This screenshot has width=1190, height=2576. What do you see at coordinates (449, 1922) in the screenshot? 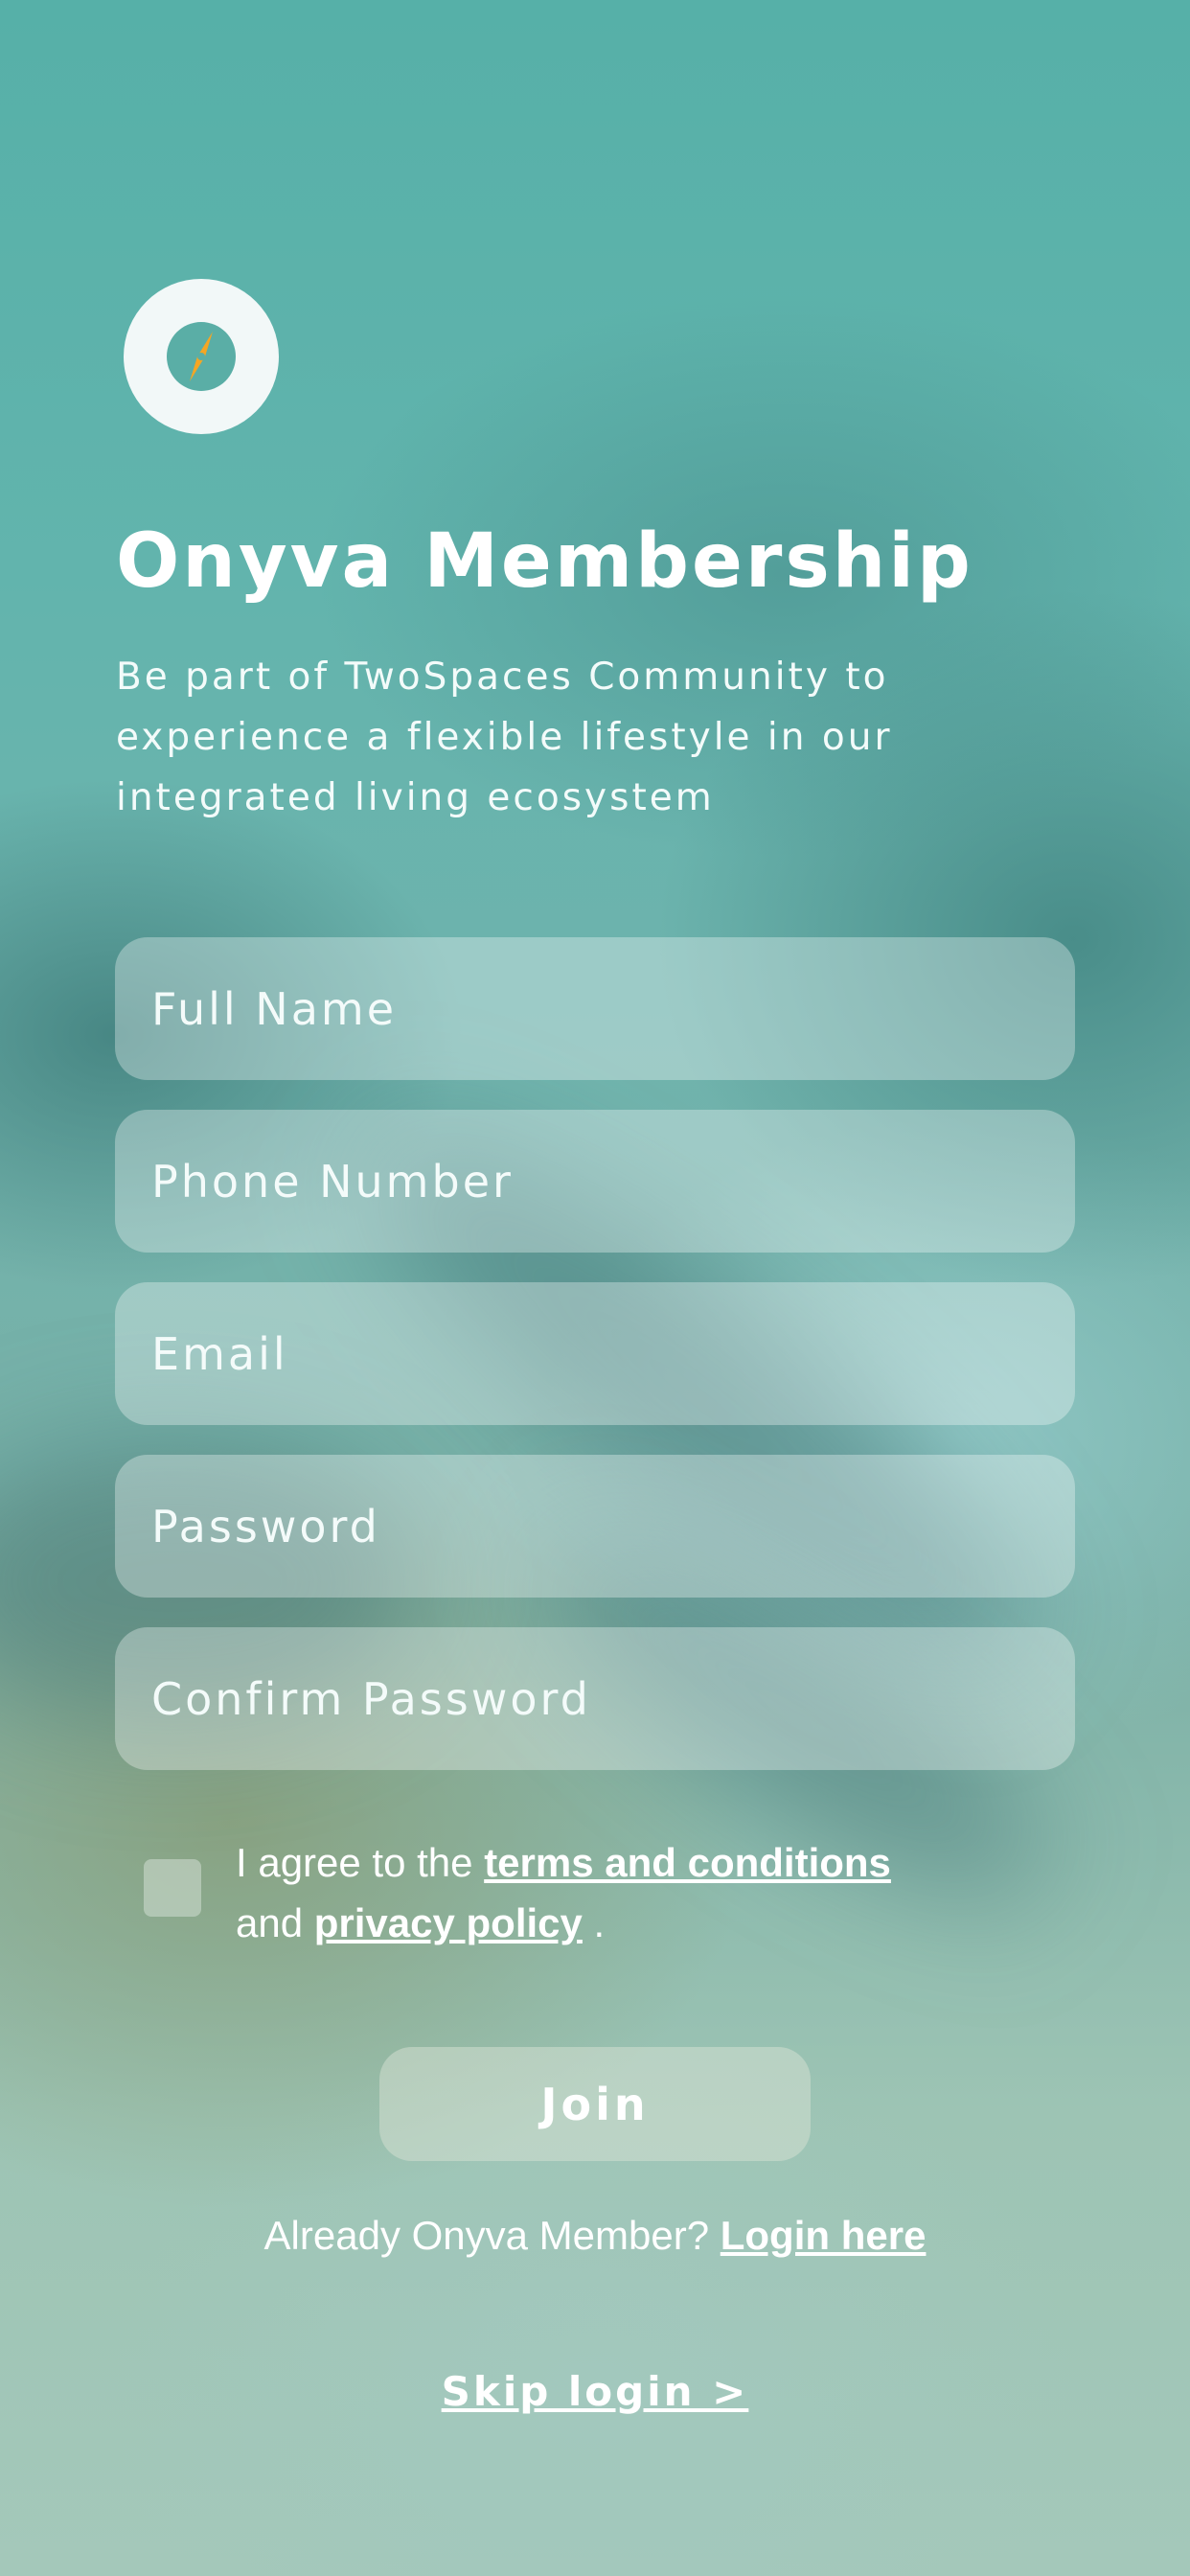
I see `privacy-policy-link: privacy policy` at bounding box center [449, 1922].